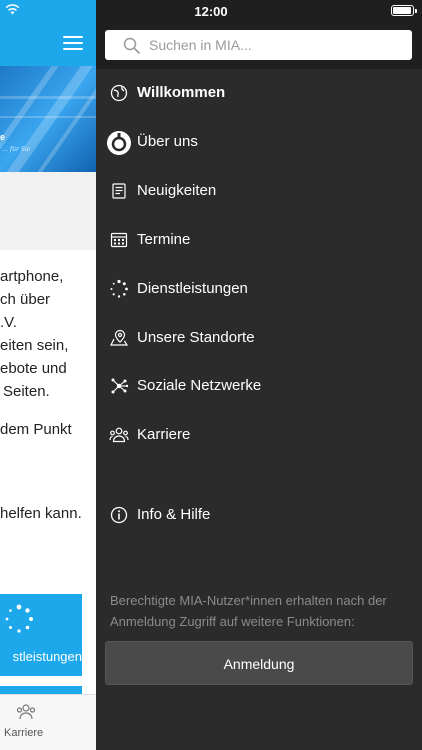 The width and height of the screenshot is (422, 750). I want to click on status-bar: 12:00, so click(211, 11).